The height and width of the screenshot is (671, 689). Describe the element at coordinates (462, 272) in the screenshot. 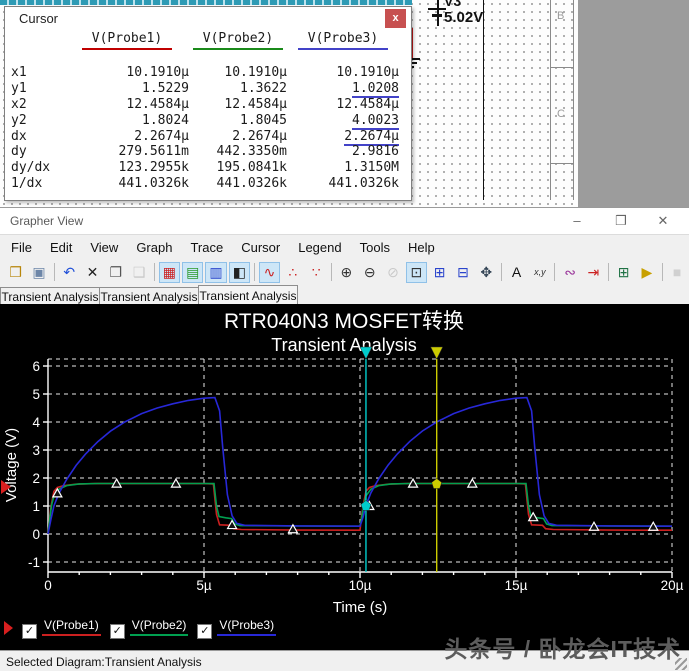

I see `zoom-vertical-icon: ⊟` at that location.